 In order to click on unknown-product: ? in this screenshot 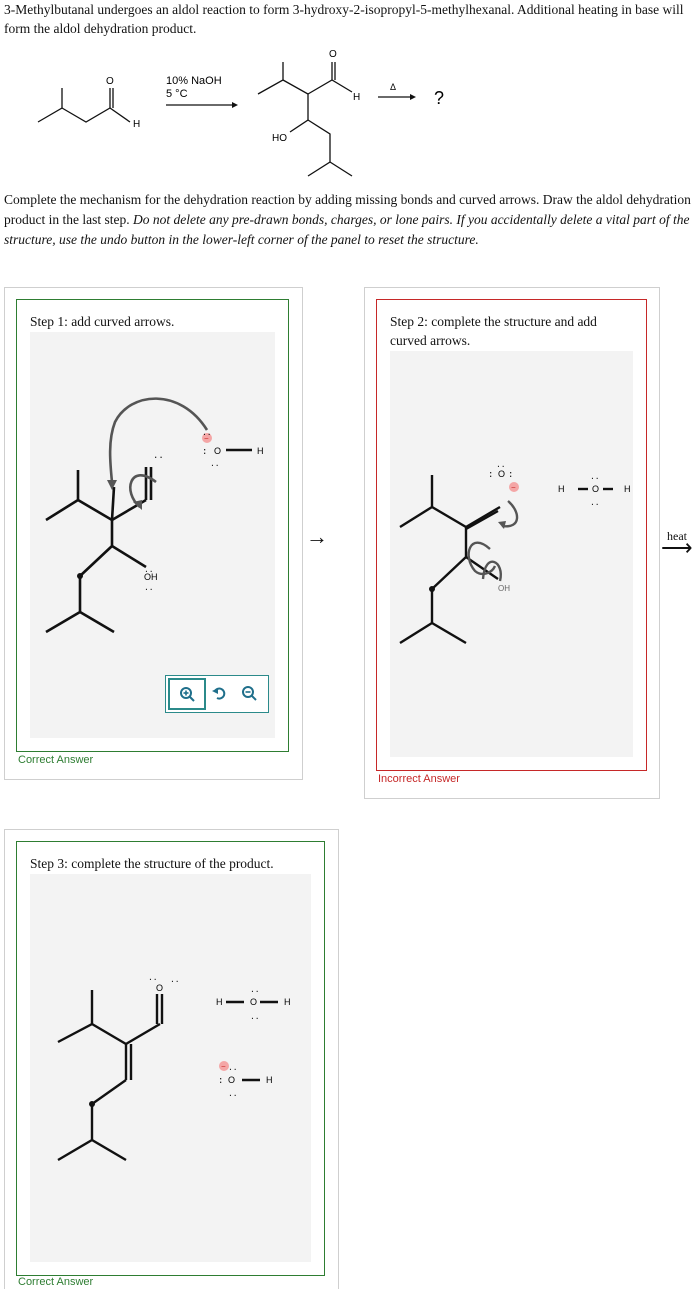, I will do `click(439, 98)`.